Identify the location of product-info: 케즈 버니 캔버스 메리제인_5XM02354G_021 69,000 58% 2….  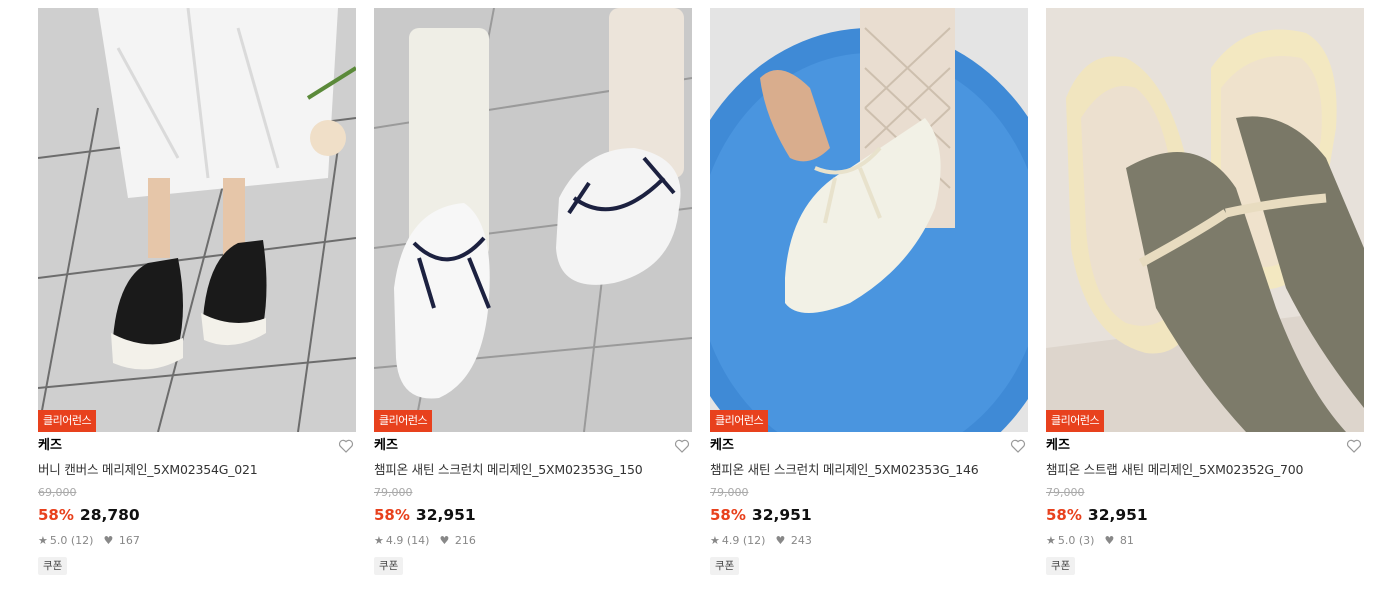
(197, 503).